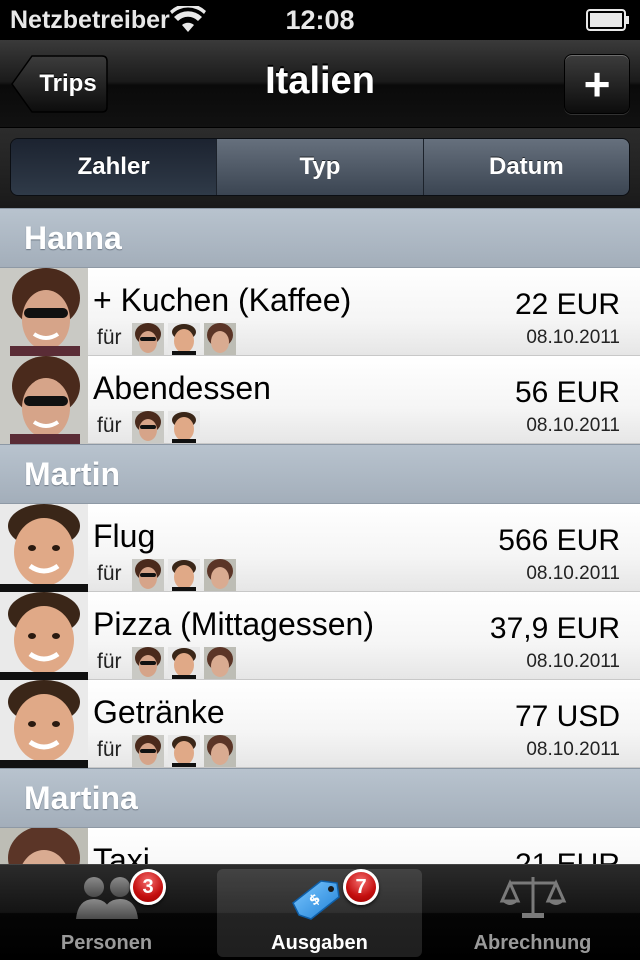 The width and height of the screenshot is (640, 960). I want to click on clock: 12:08, so click(320, 20).